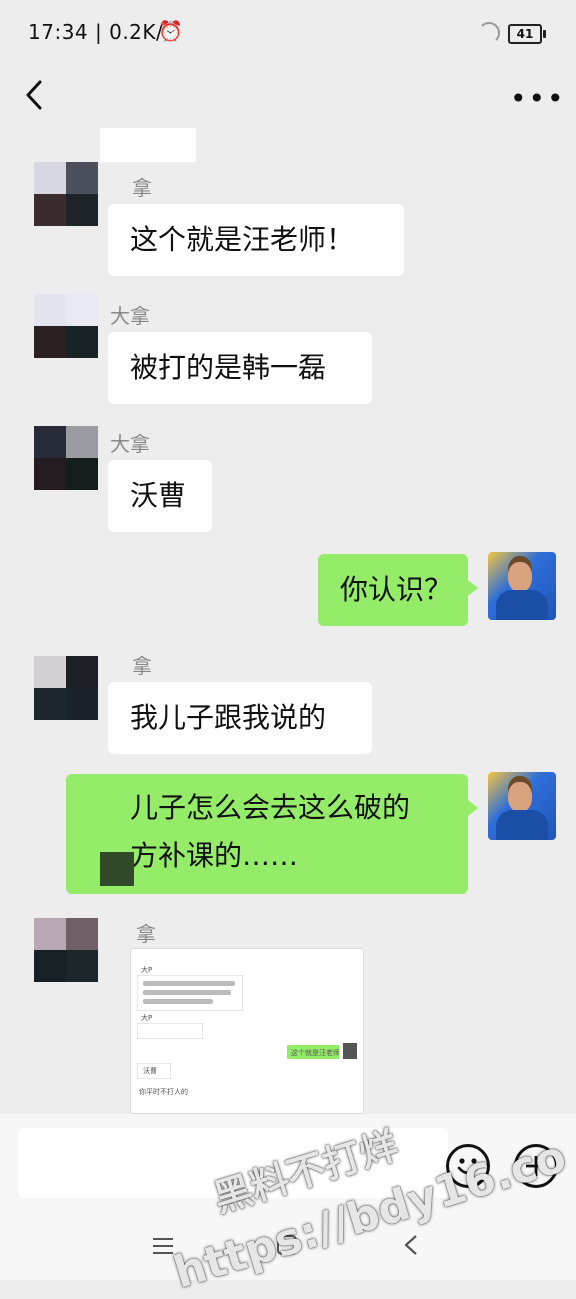  I want to click on message-bubble-outgoing: 你认识？, so click(398, 590).